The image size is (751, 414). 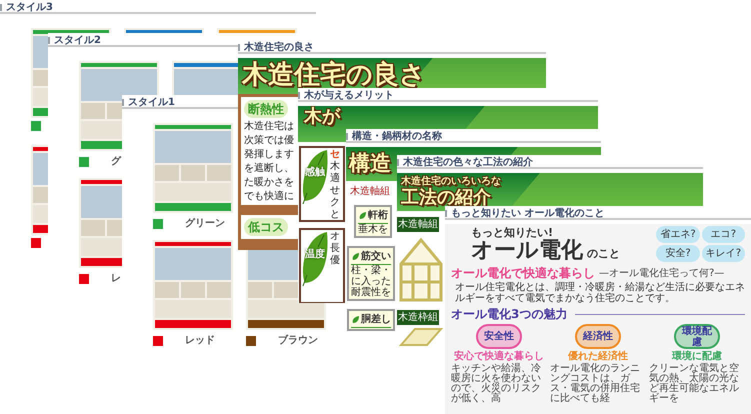 What do you see at coordinates (499, 356) in the screenshot?
I see `feature-heading: 安心で快適な暮らし` at bounding box center [499, 356].